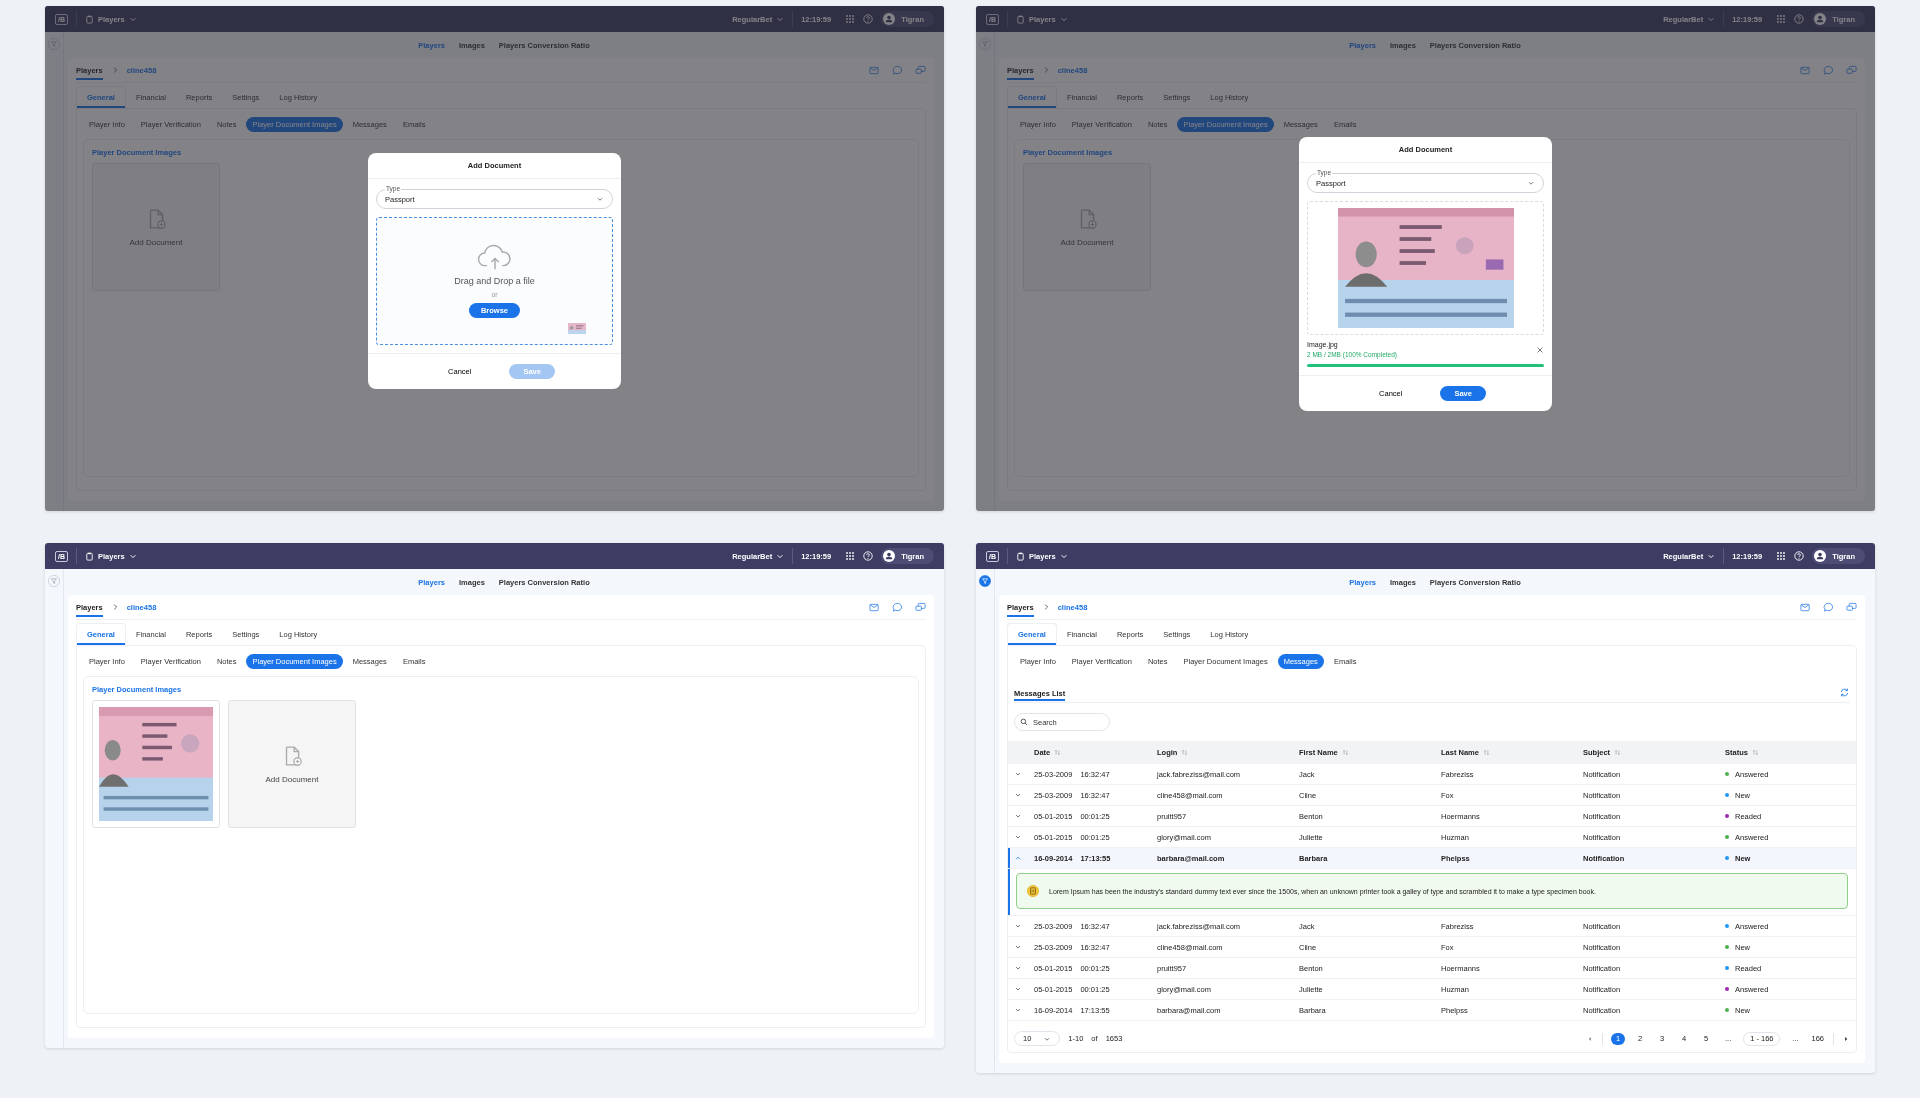  Describe the element at coordinates (1844, 692) in the screenshot. I see `refresh-icon` at that location.